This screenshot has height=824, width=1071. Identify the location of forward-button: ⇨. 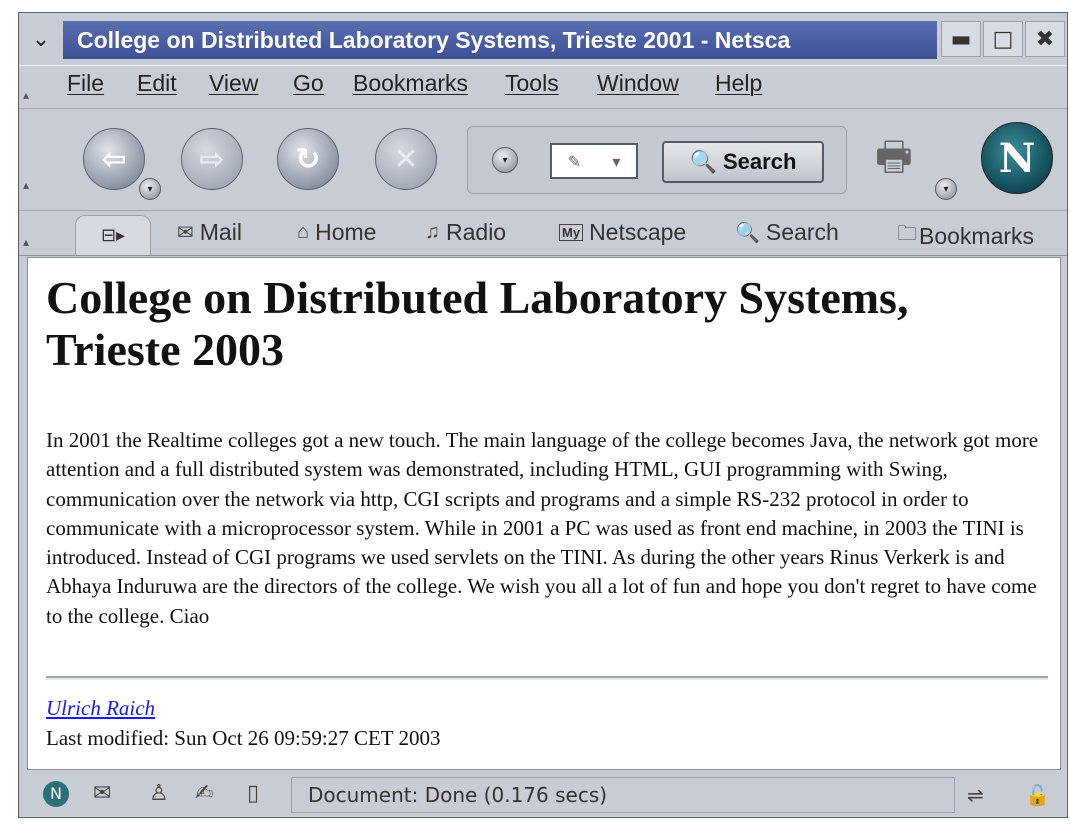
(212, 159).